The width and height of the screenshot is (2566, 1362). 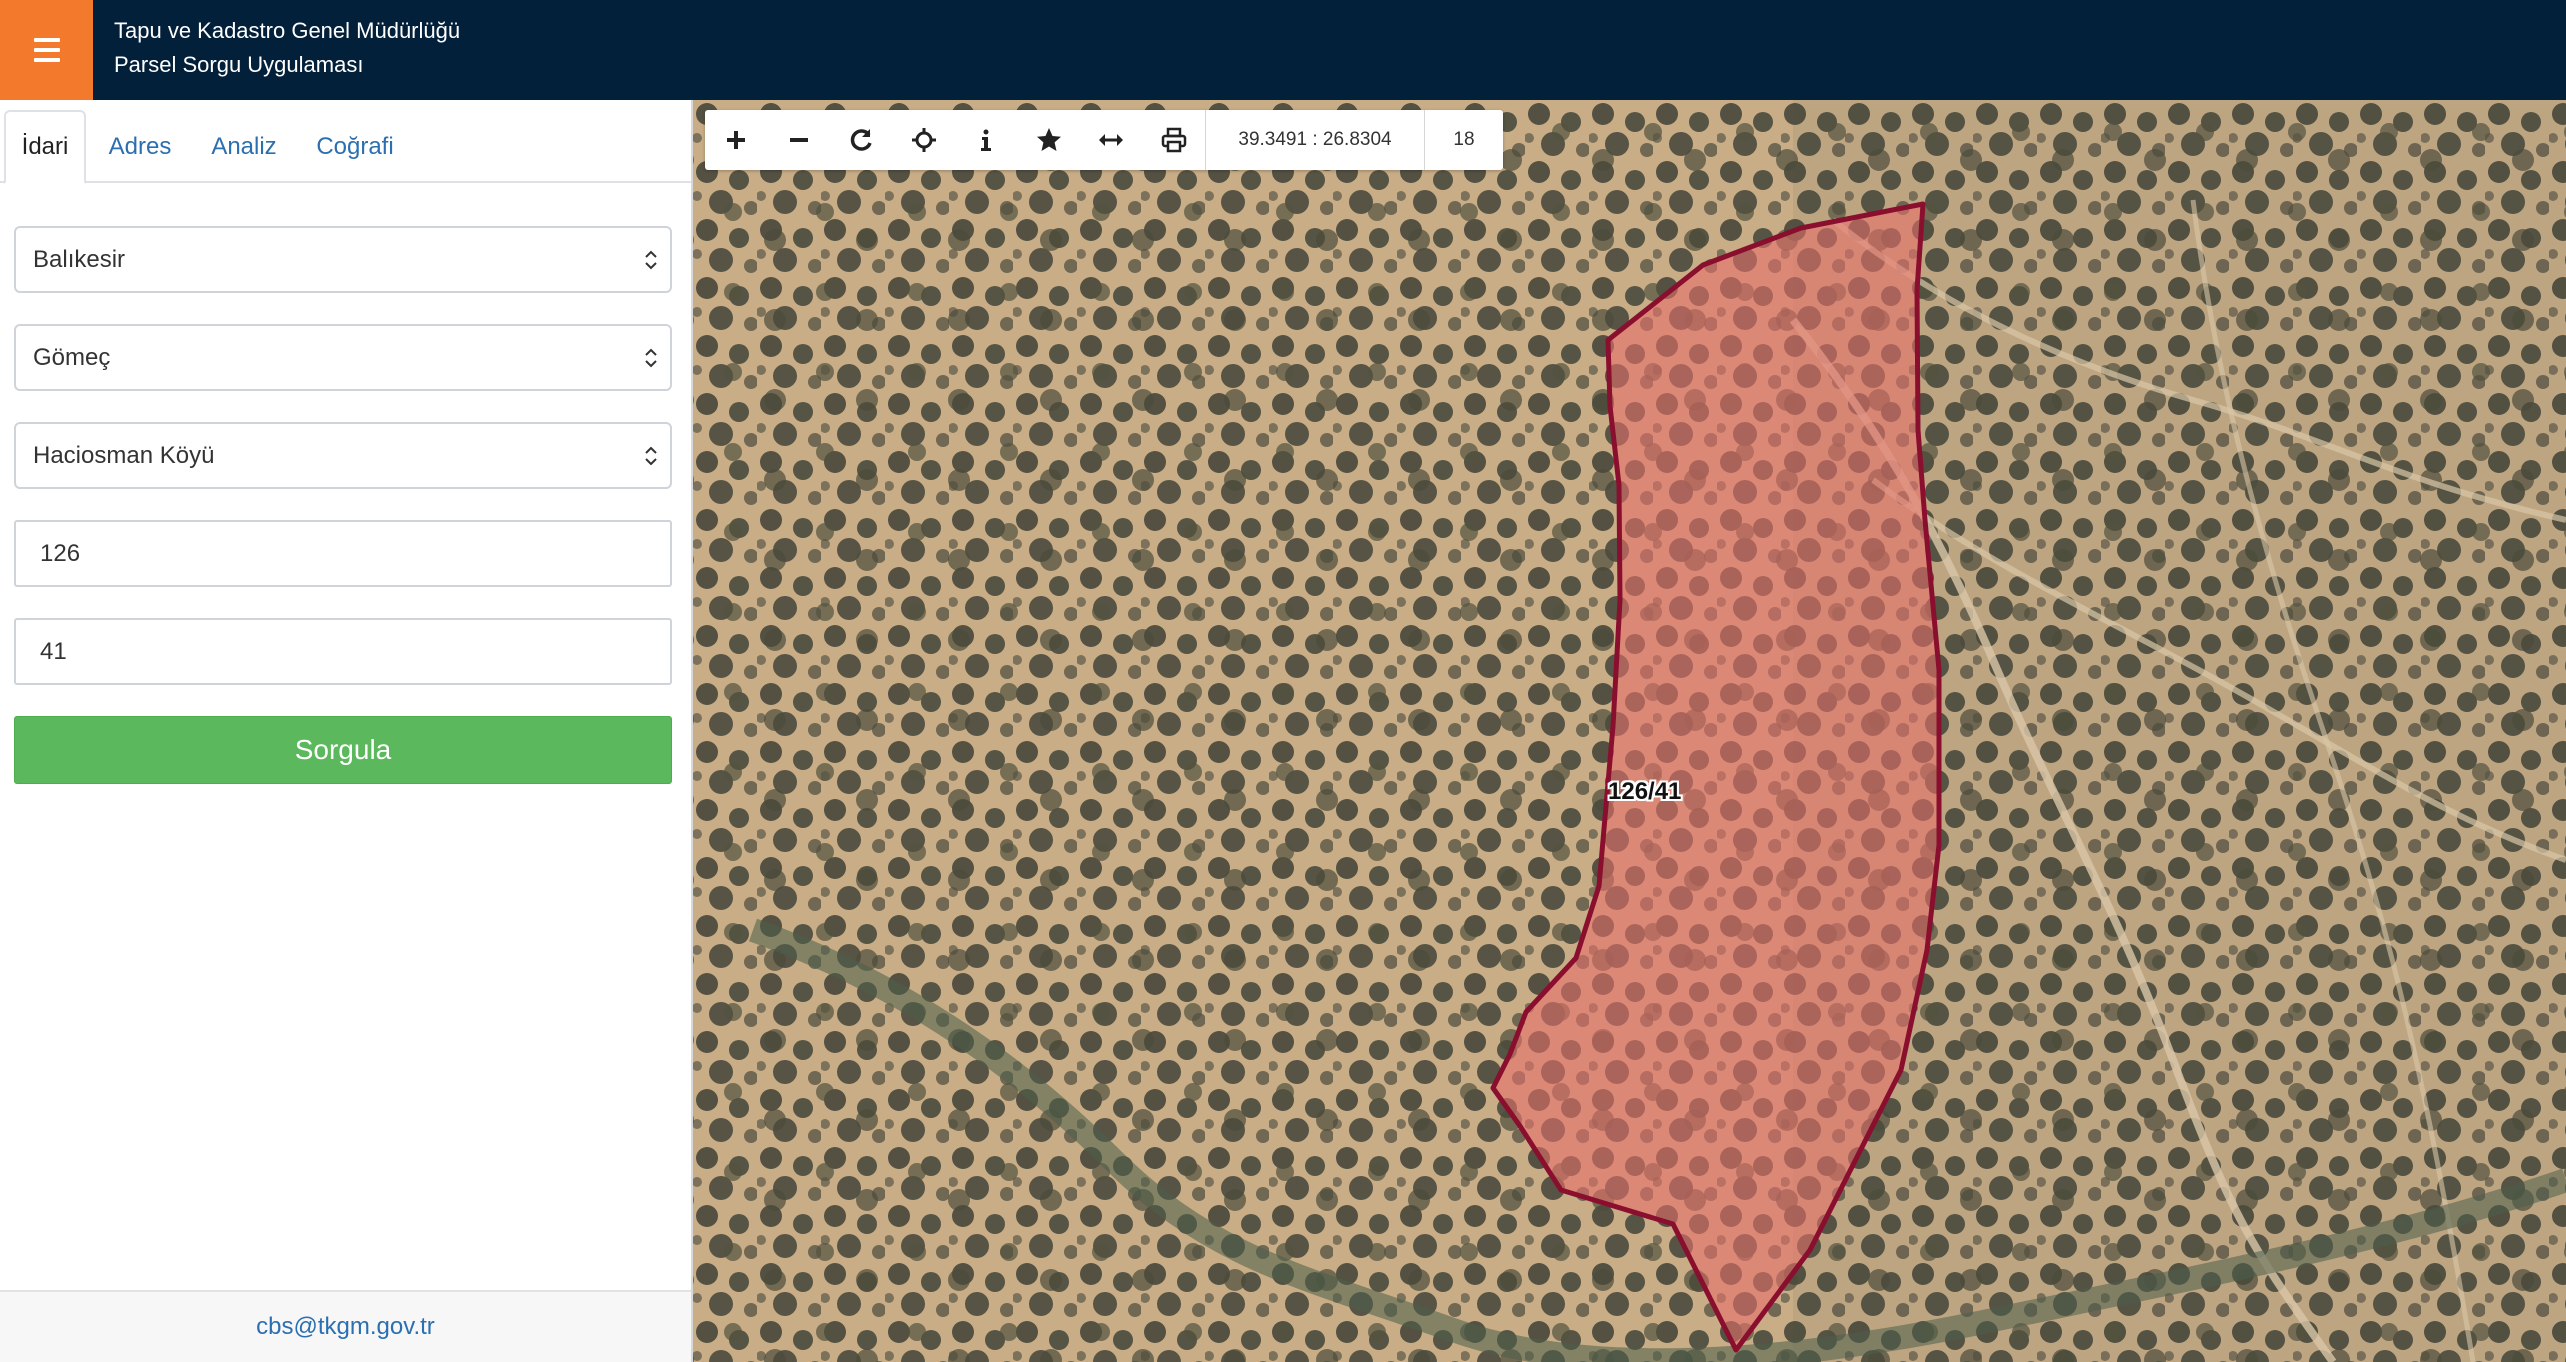 I want to click on block-number-value: 126, so click(x=60, y=553).